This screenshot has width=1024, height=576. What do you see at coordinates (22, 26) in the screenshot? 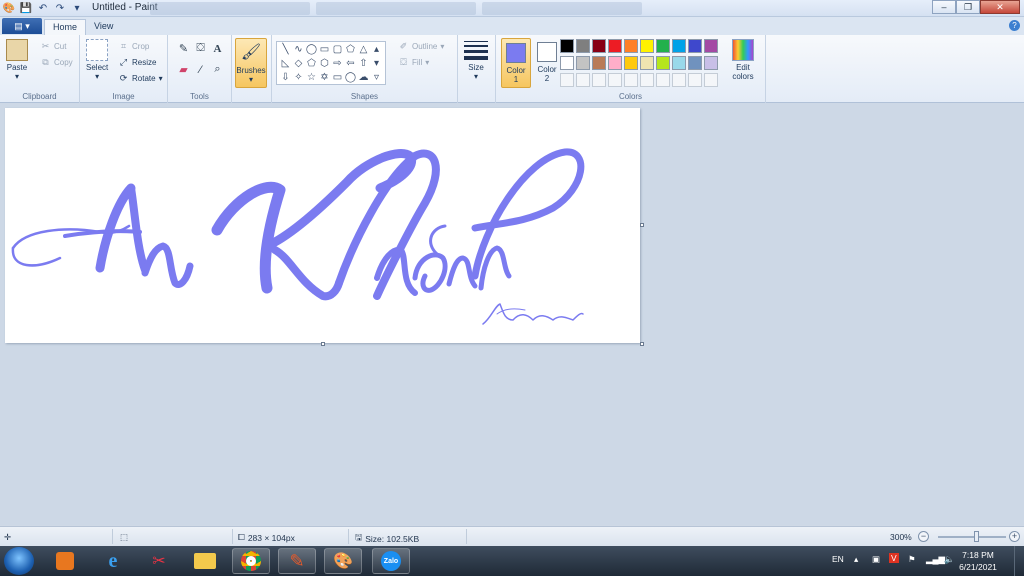
I see `file-menu-button: ▤ ▾` at bounding box center [22, 26].